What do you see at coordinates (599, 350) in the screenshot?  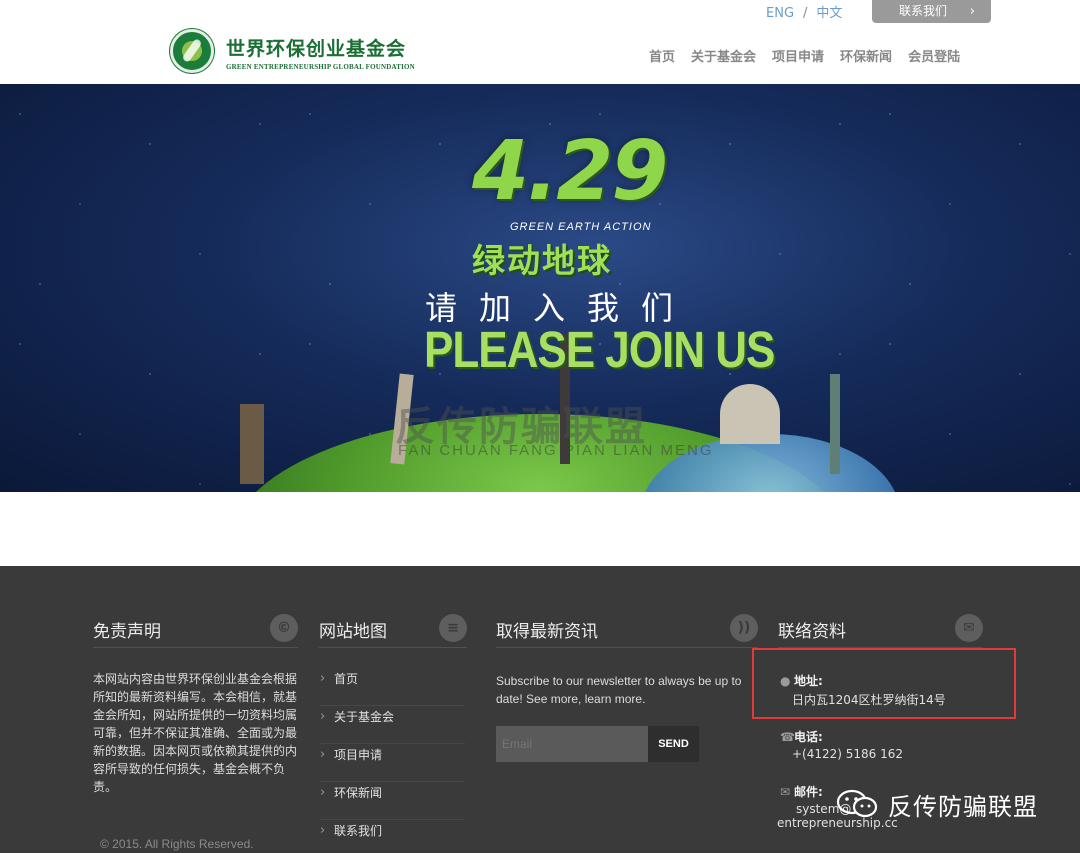 I see `banner-invite-en: PLEASE JOIN US` at bounding box center [599, 350].